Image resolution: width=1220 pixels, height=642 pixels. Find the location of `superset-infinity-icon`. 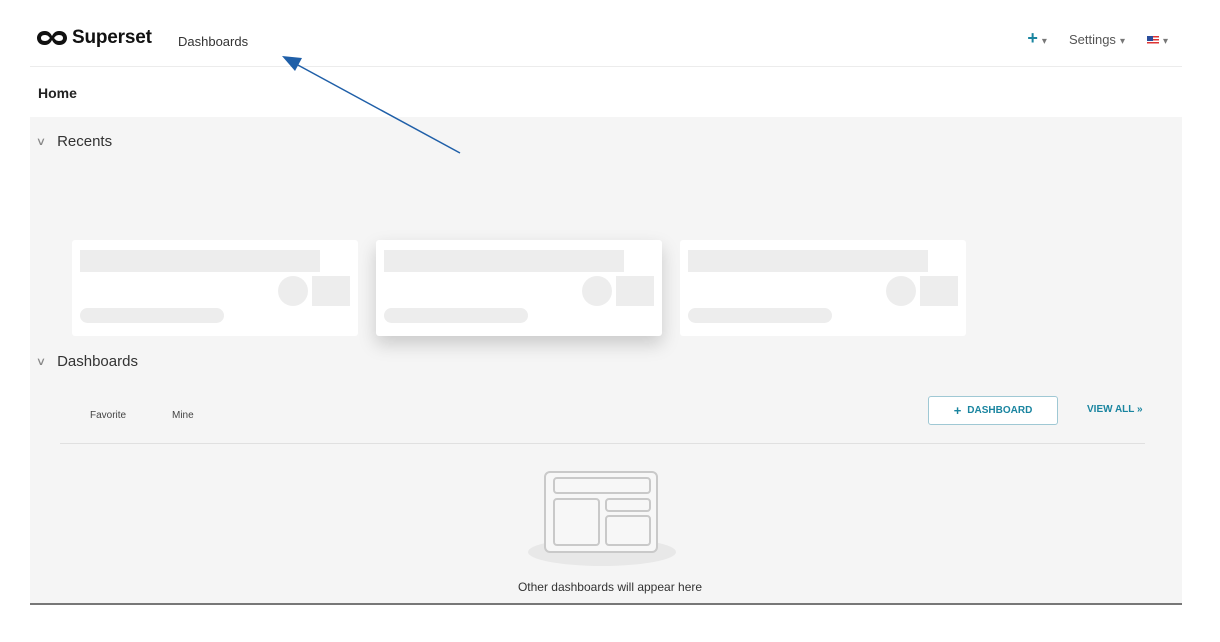

superset-infinity-icon is located at coordinates (52, 38).